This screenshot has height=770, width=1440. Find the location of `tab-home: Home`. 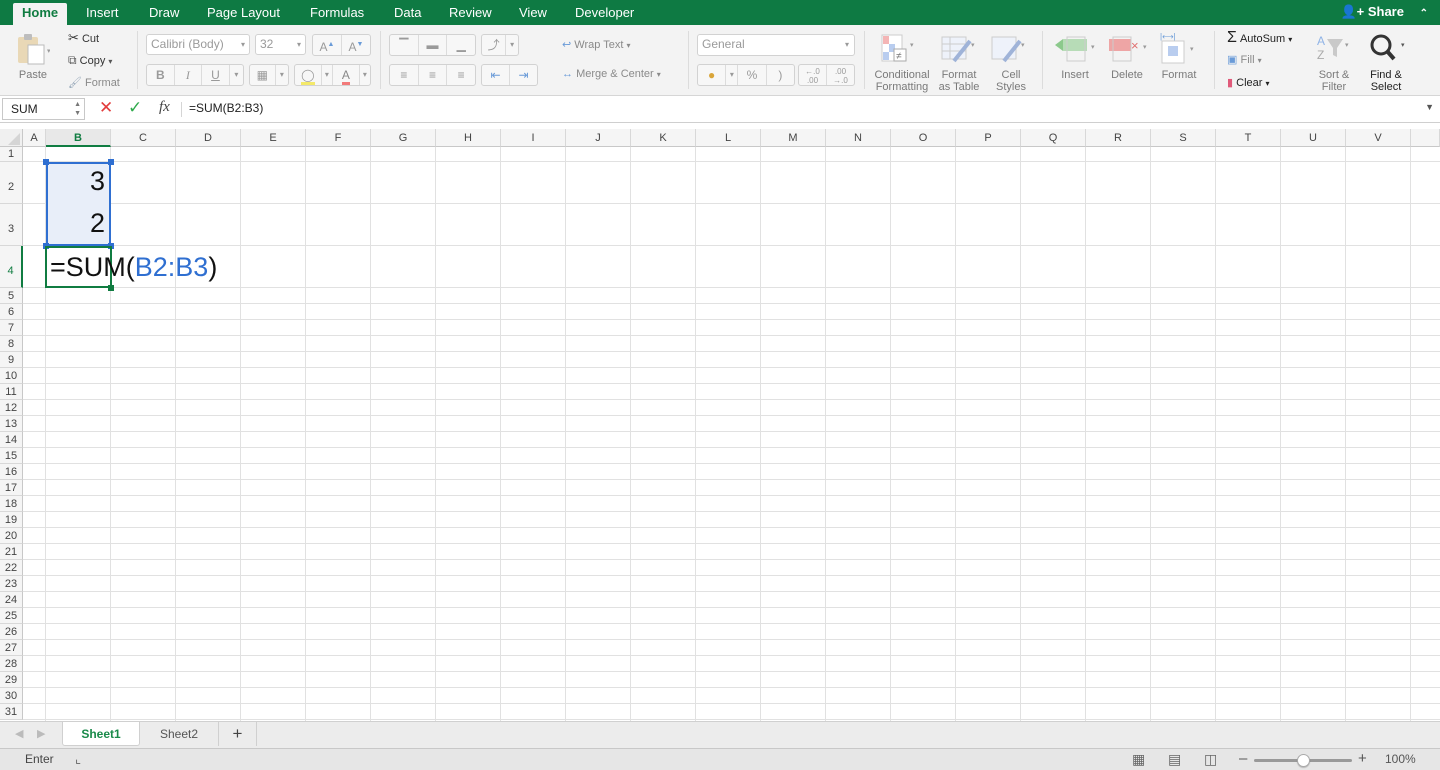

tab-home: Home is located at coordinates (40, 14).